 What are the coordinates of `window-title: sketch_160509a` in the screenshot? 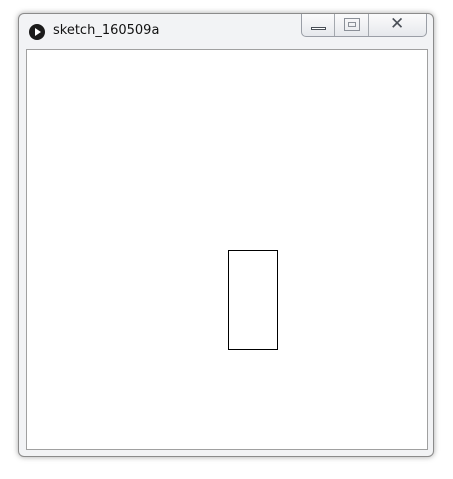 It's located at (106, 30).